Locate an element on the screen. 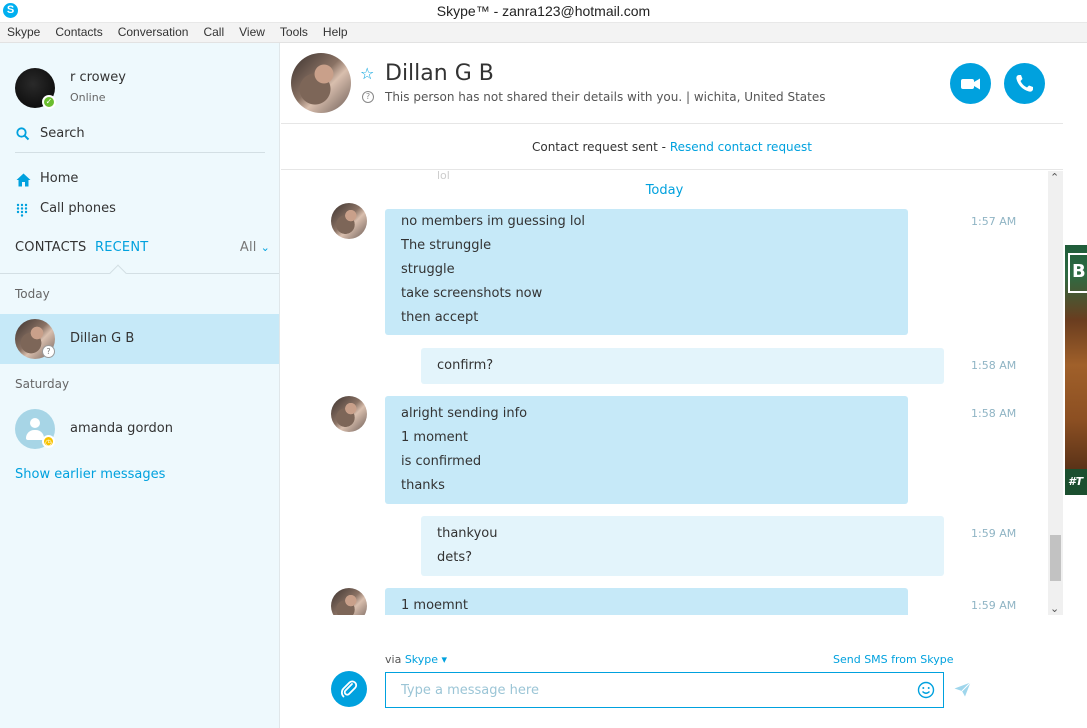 The width and height of the screenshot is (1087, 728). contact-tabs: CONTACTS RECENT All ⌄ is located at coordinates (142, 250).